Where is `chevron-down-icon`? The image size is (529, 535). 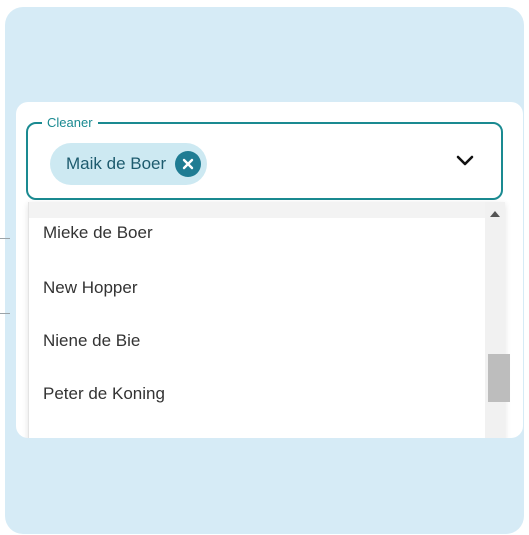
chevron-down-icon is located at coordinates (465, 161).